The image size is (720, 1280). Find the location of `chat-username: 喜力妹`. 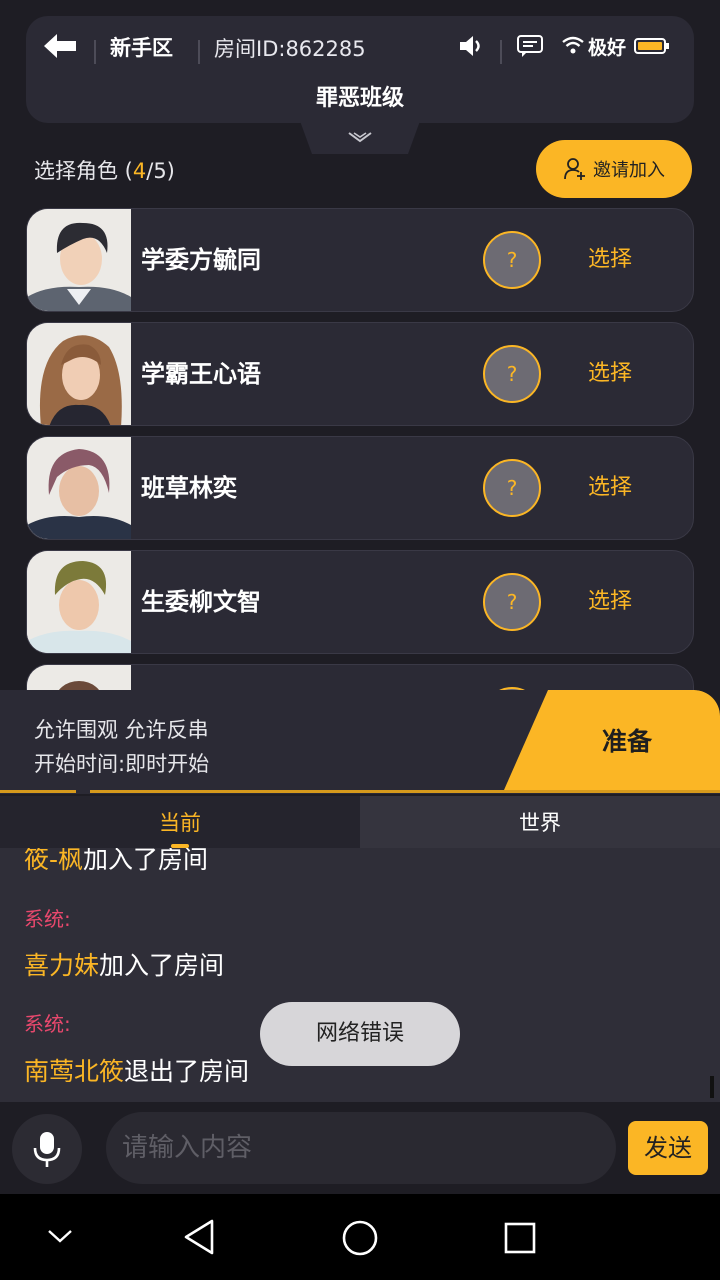

chat-username: 喜力妹 is located at coordinates (61, 965).